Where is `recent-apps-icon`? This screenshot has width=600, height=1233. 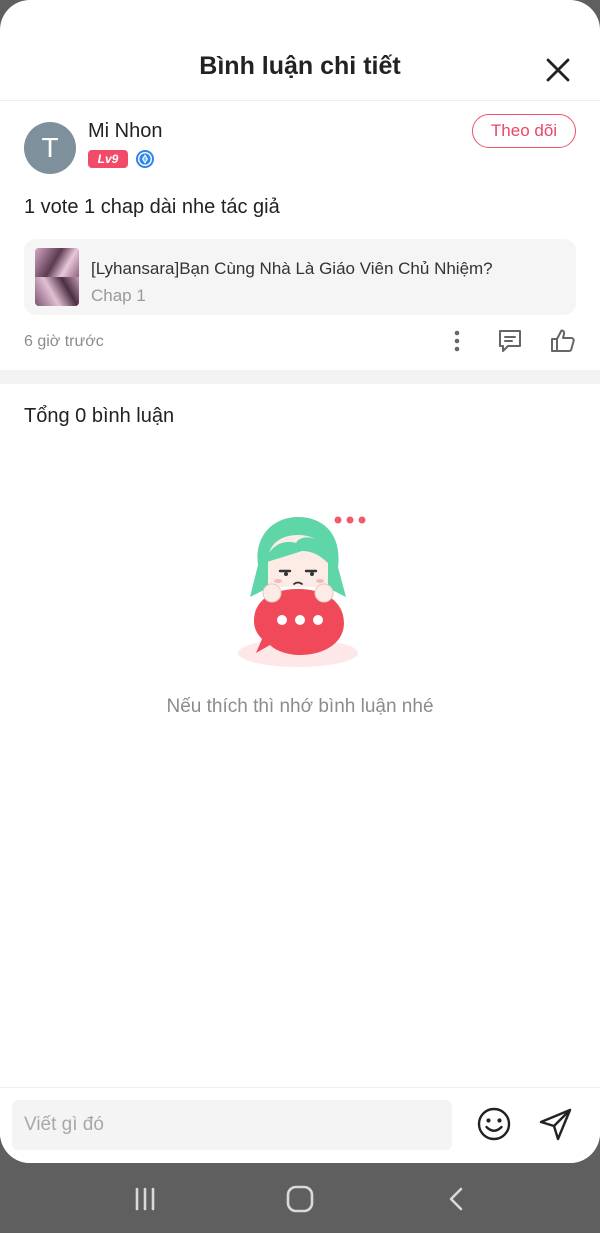
recent-apps-icon is located at coordinates (145, 1199).